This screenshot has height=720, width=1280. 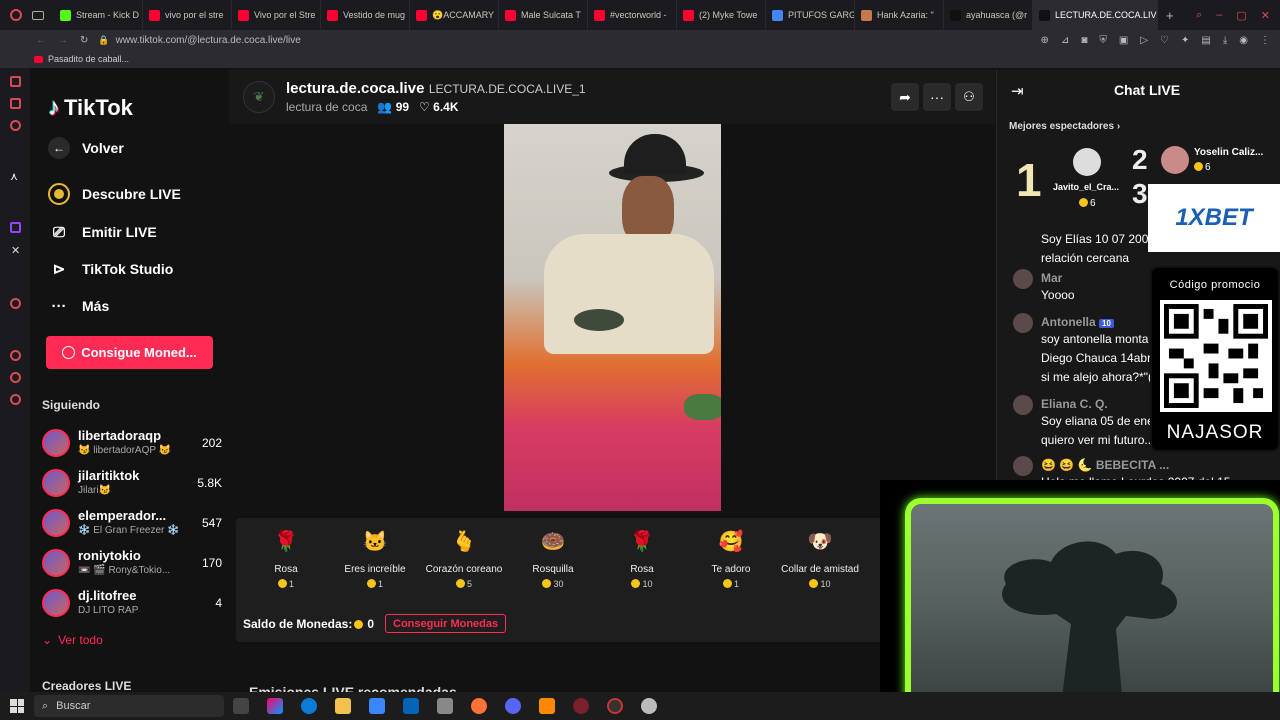 I want to click on obs-icon, so click(x=615, y=706).